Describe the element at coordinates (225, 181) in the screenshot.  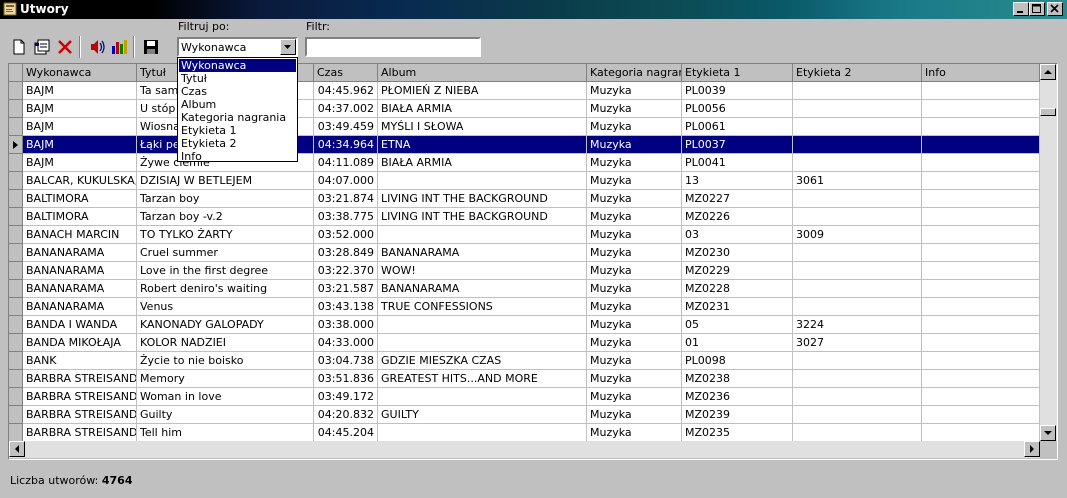
I see `table-cell: DZISIAJ W BETLEJEM` at that location.